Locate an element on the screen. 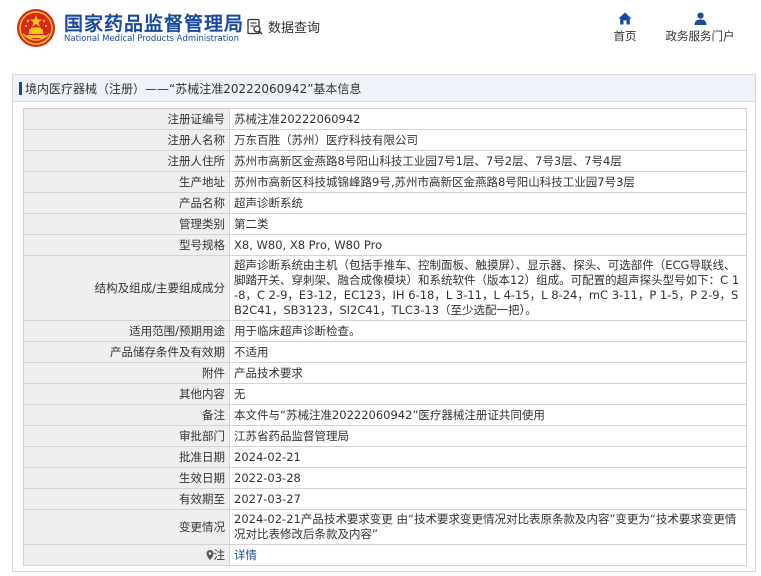  table-row: 适用范围/预期用途 用于临床超声诊断检查。 is located at coordinates (385, 331).